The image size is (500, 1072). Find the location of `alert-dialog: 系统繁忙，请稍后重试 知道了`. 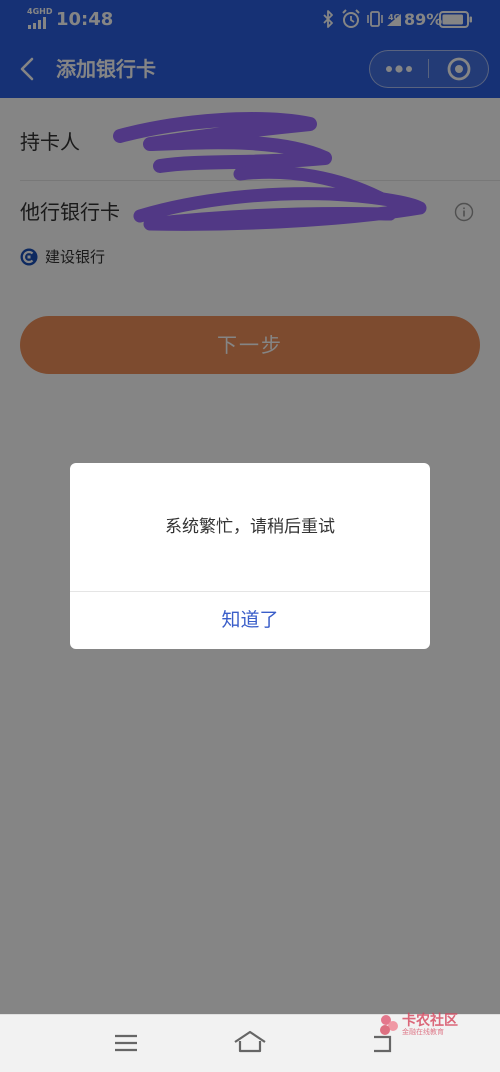

alert-dialog: 系统繁忙，请稍后重试 知道了 is located at coordinates (250, 556).